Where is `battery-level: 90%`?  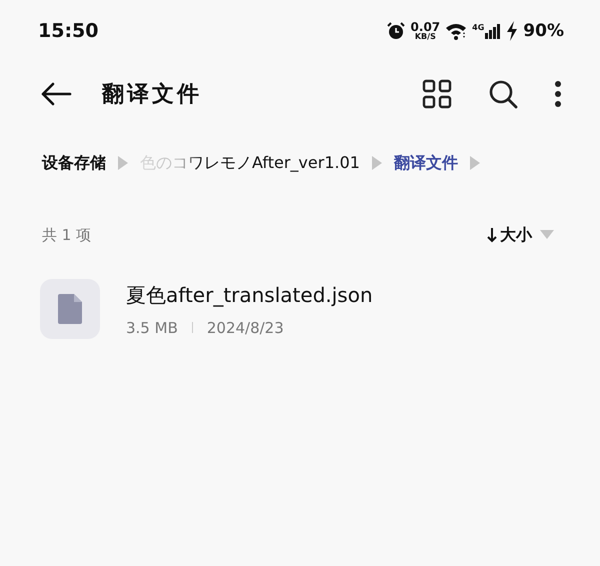
battery-level: 90% is located at coordinates (543, 31).